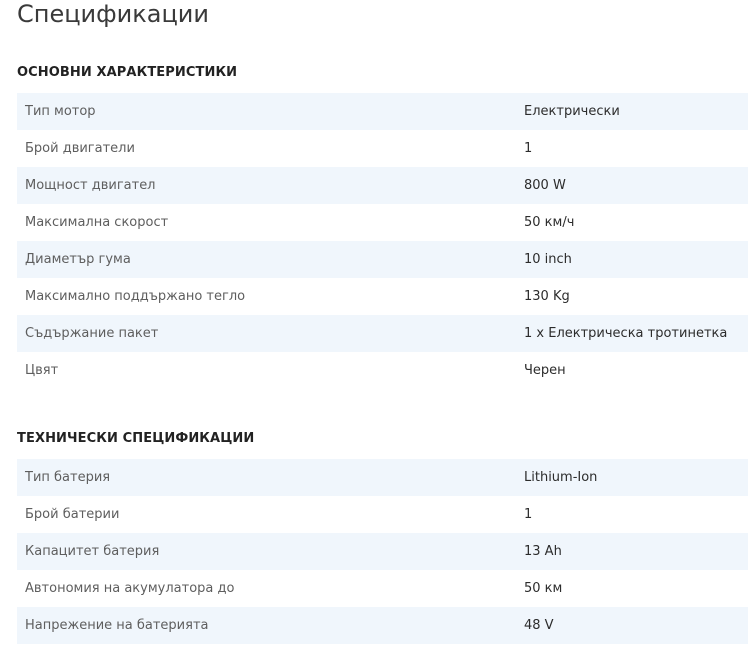  Describe the element at coordinates (382, 514) in the screenshot. I see `spec-row: Брой батерии 1` at that location.